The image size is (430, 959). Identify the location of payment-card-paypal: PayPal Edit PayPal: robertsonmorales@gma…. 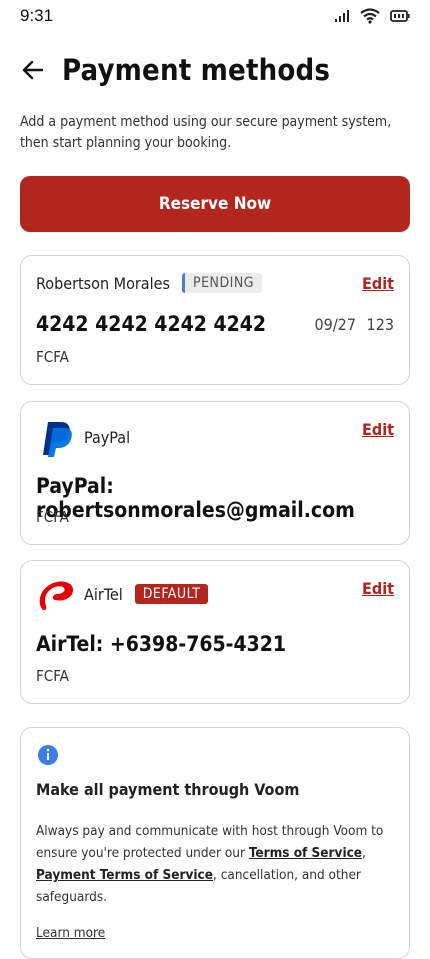
(215, 473).